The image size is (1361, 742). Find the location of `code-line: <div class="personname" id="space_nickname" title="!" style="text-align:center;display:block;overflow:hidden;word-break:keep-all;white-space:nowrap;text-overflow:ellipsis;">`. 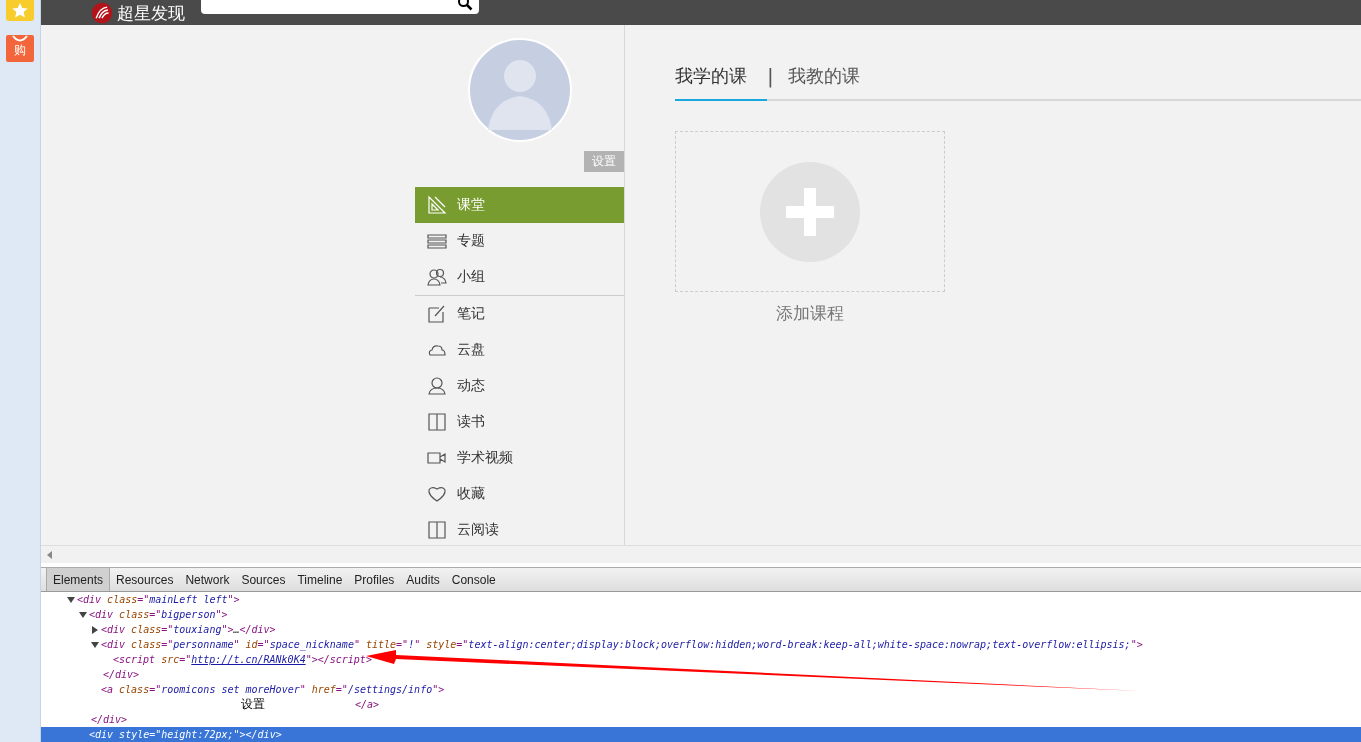

code-line: <div class="personname" id="space_nickname" title="!" style="text-align:center;display:block;overflow:hidden;word-break:keep-all;white-space:nowrap;text-overflow:ellipsis;"> is located at coordinates (622, 644).